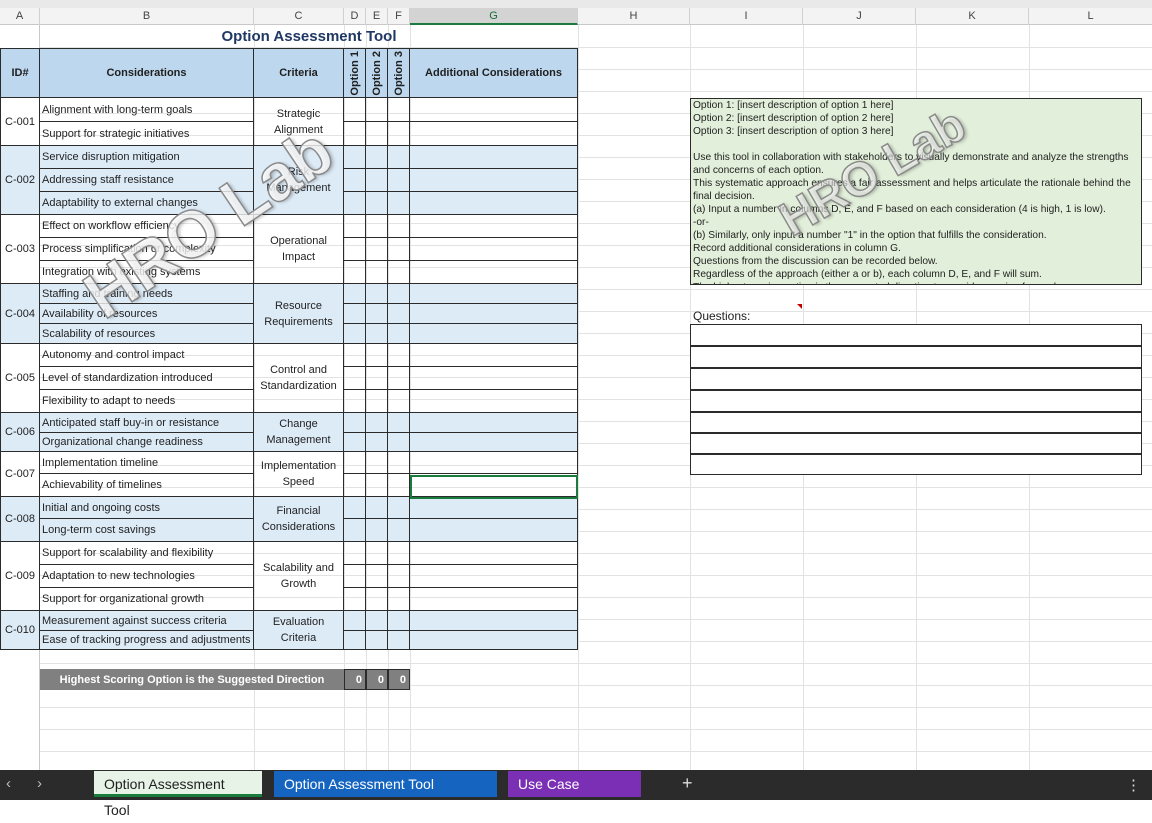 This screenshot has width=1152, height=823. Describe the element at coordinates (20, 630) in the screenshot. I see `id-cell: C-010` at that location.